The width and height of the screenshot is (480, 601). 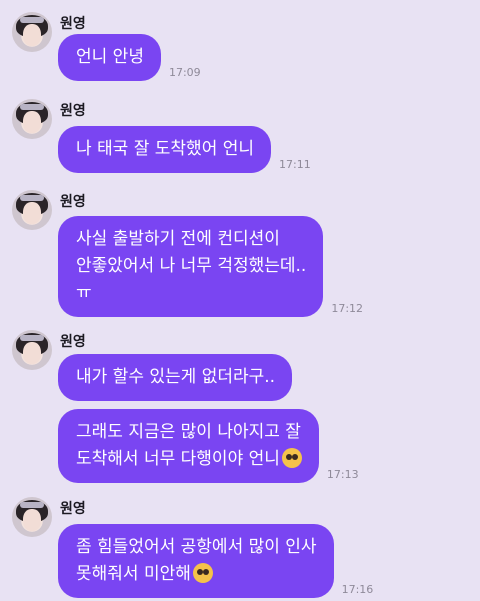 I want to click on message-bubble: 언니 안녕, so click(x=109, y=57).